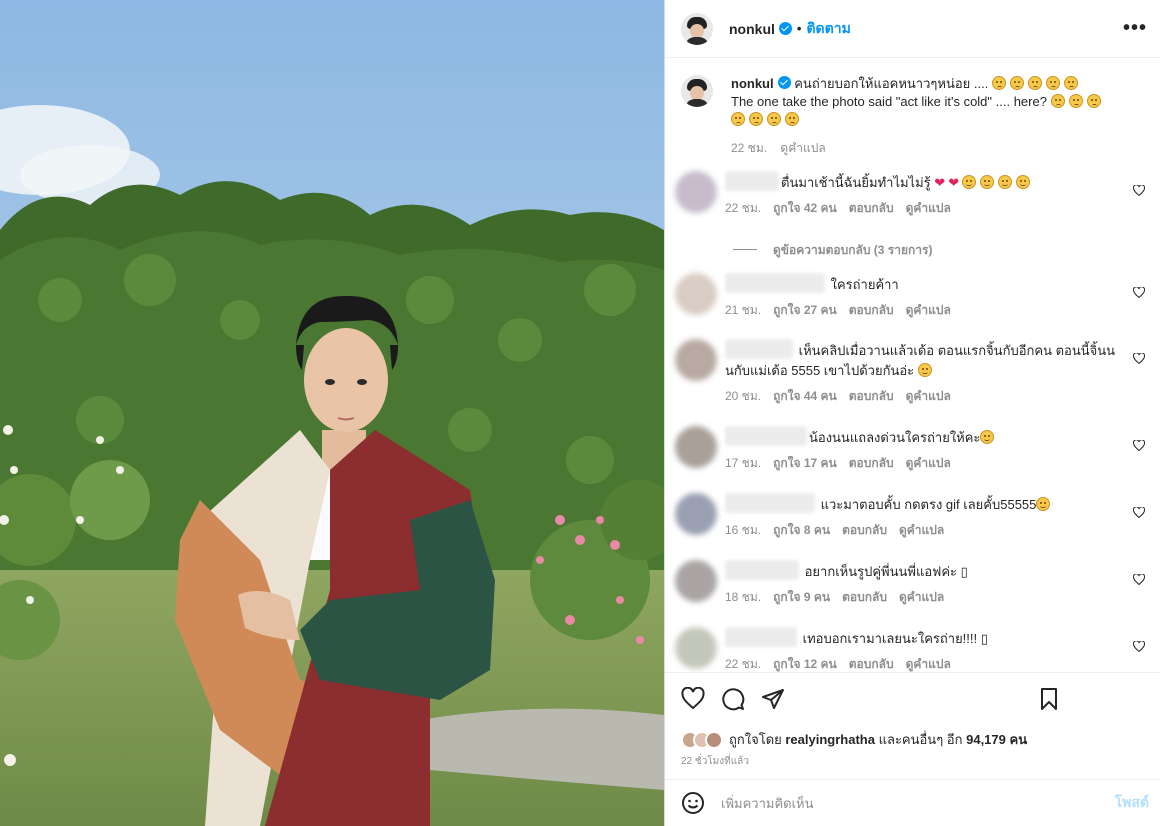 The height and width of the screenshot is (826, 1160). Describe the element at coordinates (743, 310) in the screenshot. I see `comment-time: 21 ชม.` at that location.